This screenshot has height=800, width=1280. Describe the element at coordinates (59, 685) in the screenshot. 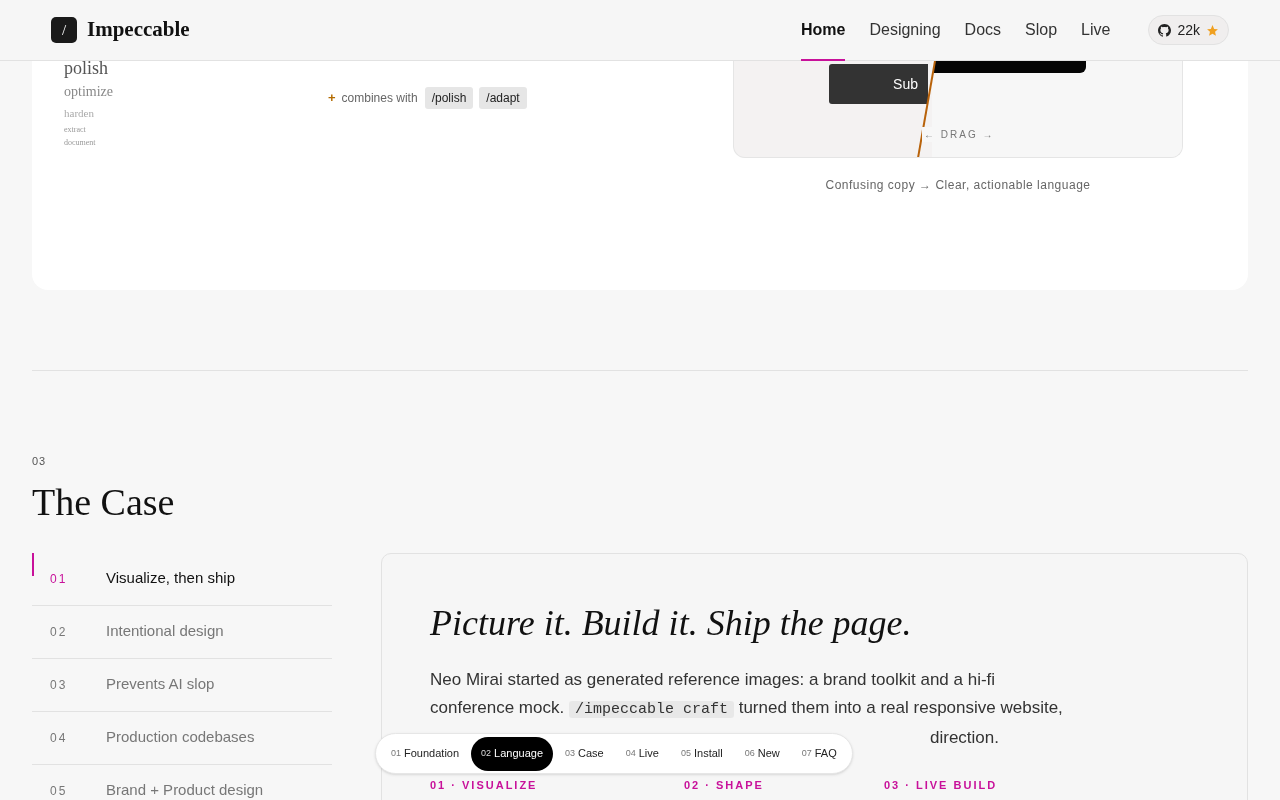

I see `case-number: 03` at that location.